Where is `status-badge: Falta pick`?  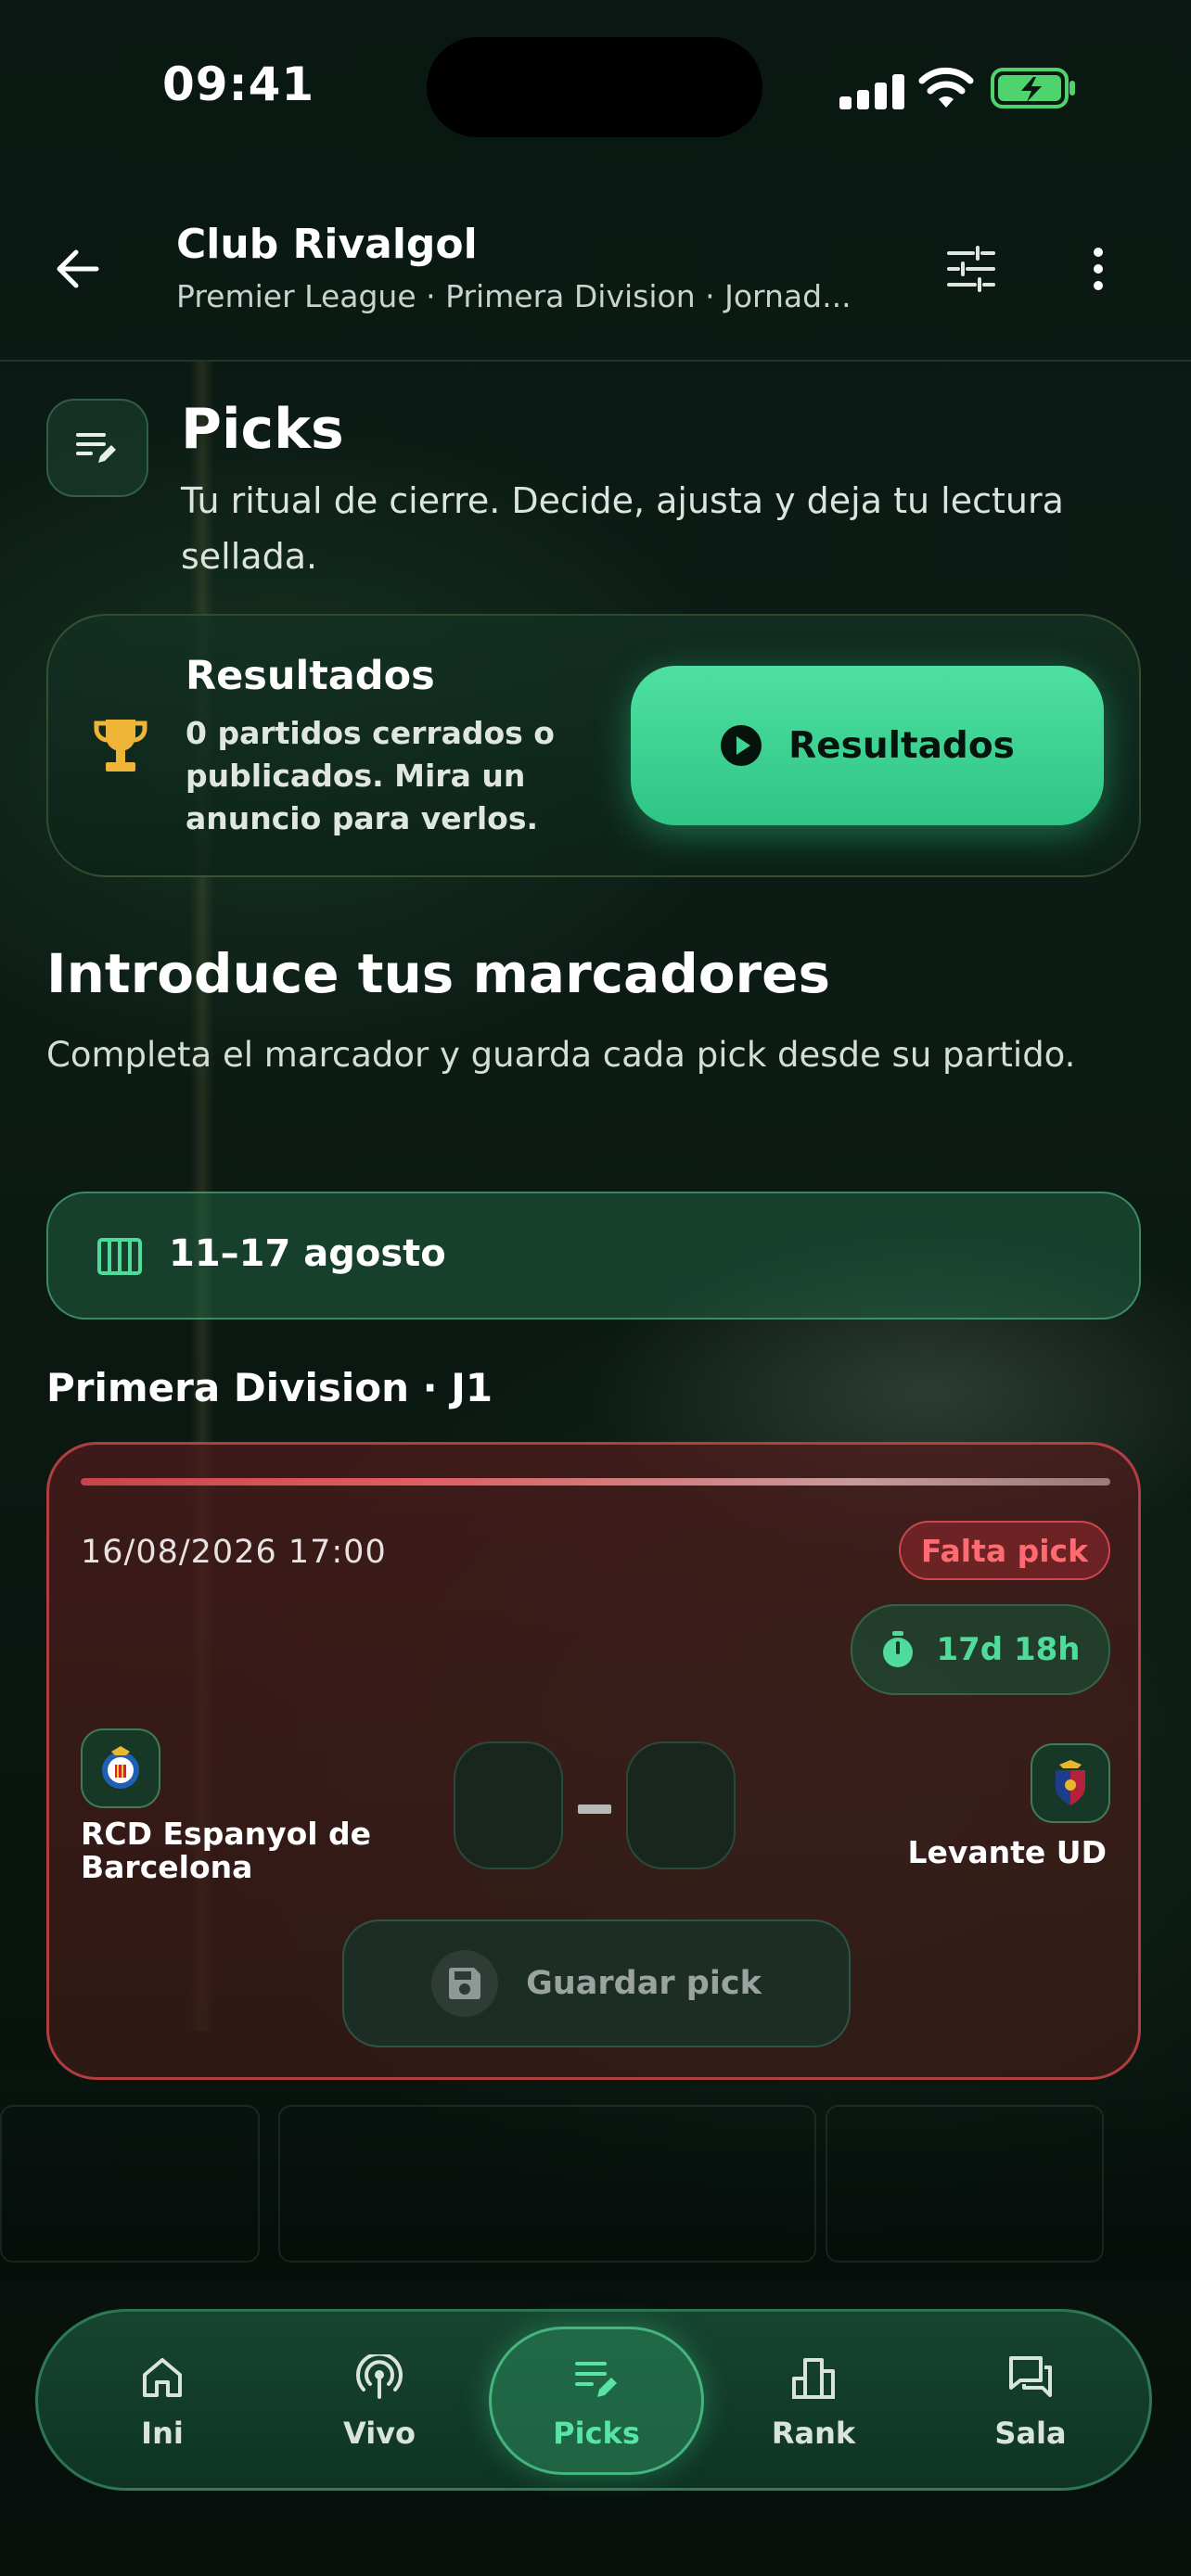
status-badge: Falta pick is located at coordinates (1004, 1551).